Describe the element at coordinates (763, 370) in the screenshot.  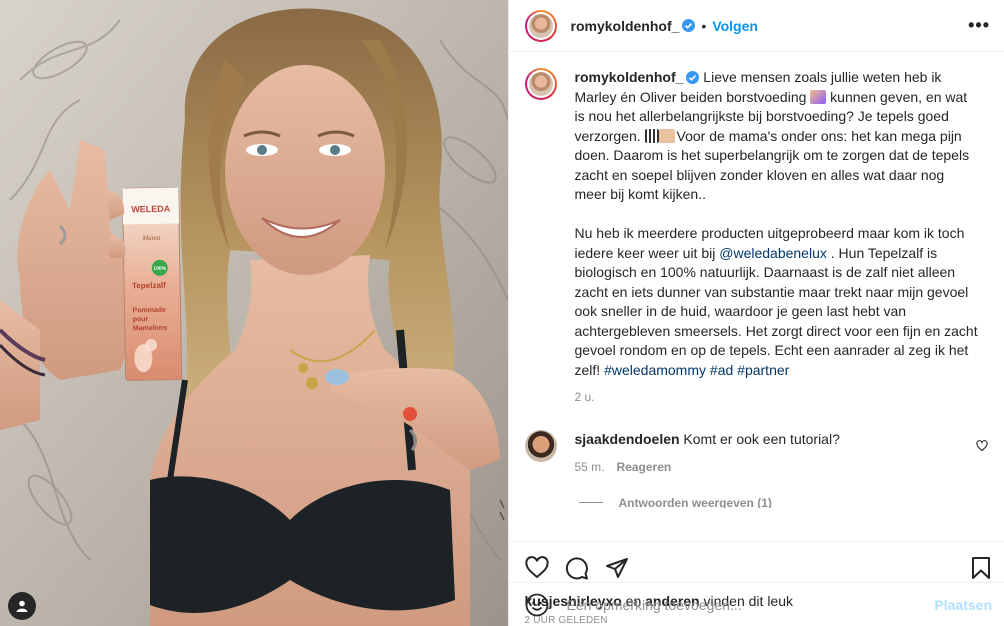
I see `hashtag-link: #partner` at that location.